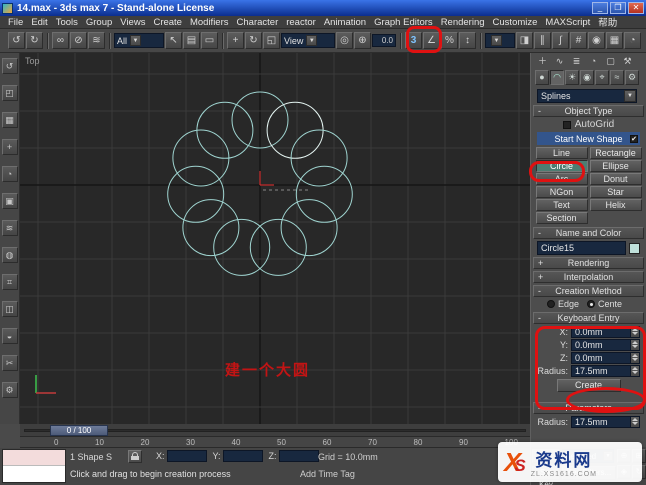 Image resolution: width=646 pixels, height=485 pixels. Describe the element at coordinates (191, 40) in the screenshot. I see `select-by-name-icon: ▤` at that location.